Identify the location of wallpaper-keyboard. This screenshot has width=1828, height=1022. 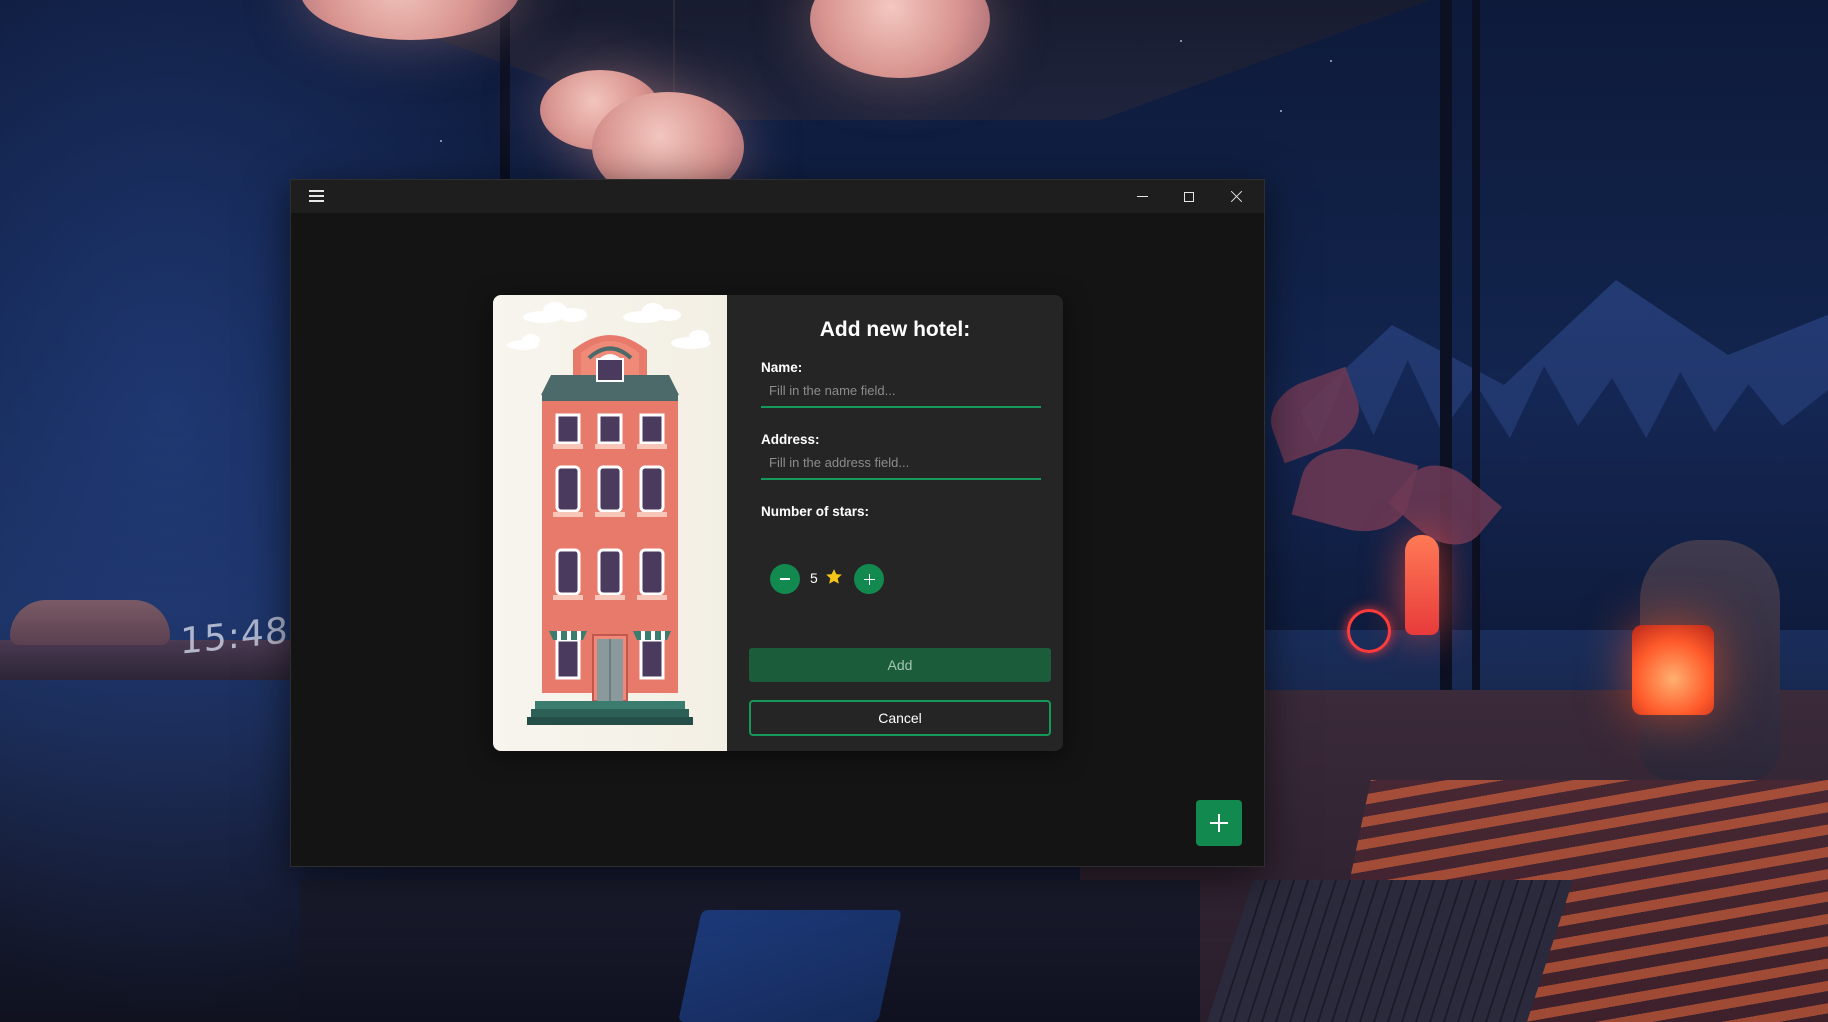
(1390, 951).